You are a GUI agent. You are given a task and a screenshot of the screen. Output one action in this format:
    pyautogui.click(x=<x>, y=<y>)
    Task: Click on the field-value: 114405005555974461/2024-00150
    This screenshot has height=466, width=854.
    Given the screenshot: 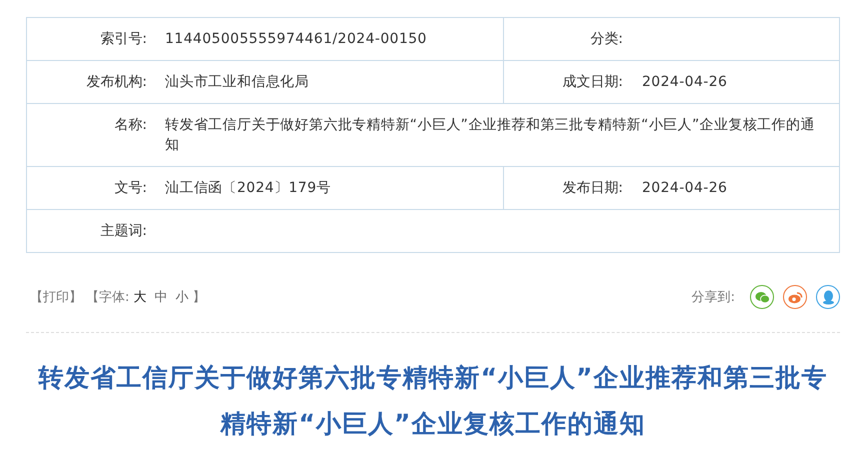 What is the action you would take?
    pyautogui.click(x=296, y=39)
    